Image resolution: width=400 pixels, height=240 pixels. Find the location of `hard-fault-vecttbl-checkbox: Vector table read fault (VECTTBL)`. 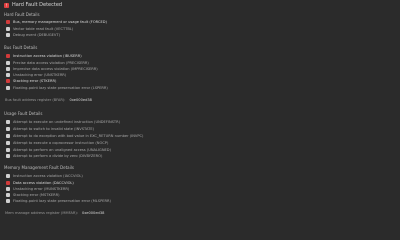

hard-fault-vecttbl-checkbox: Vector table read fault (VECTTBL) is located at coordinates (39, 29).